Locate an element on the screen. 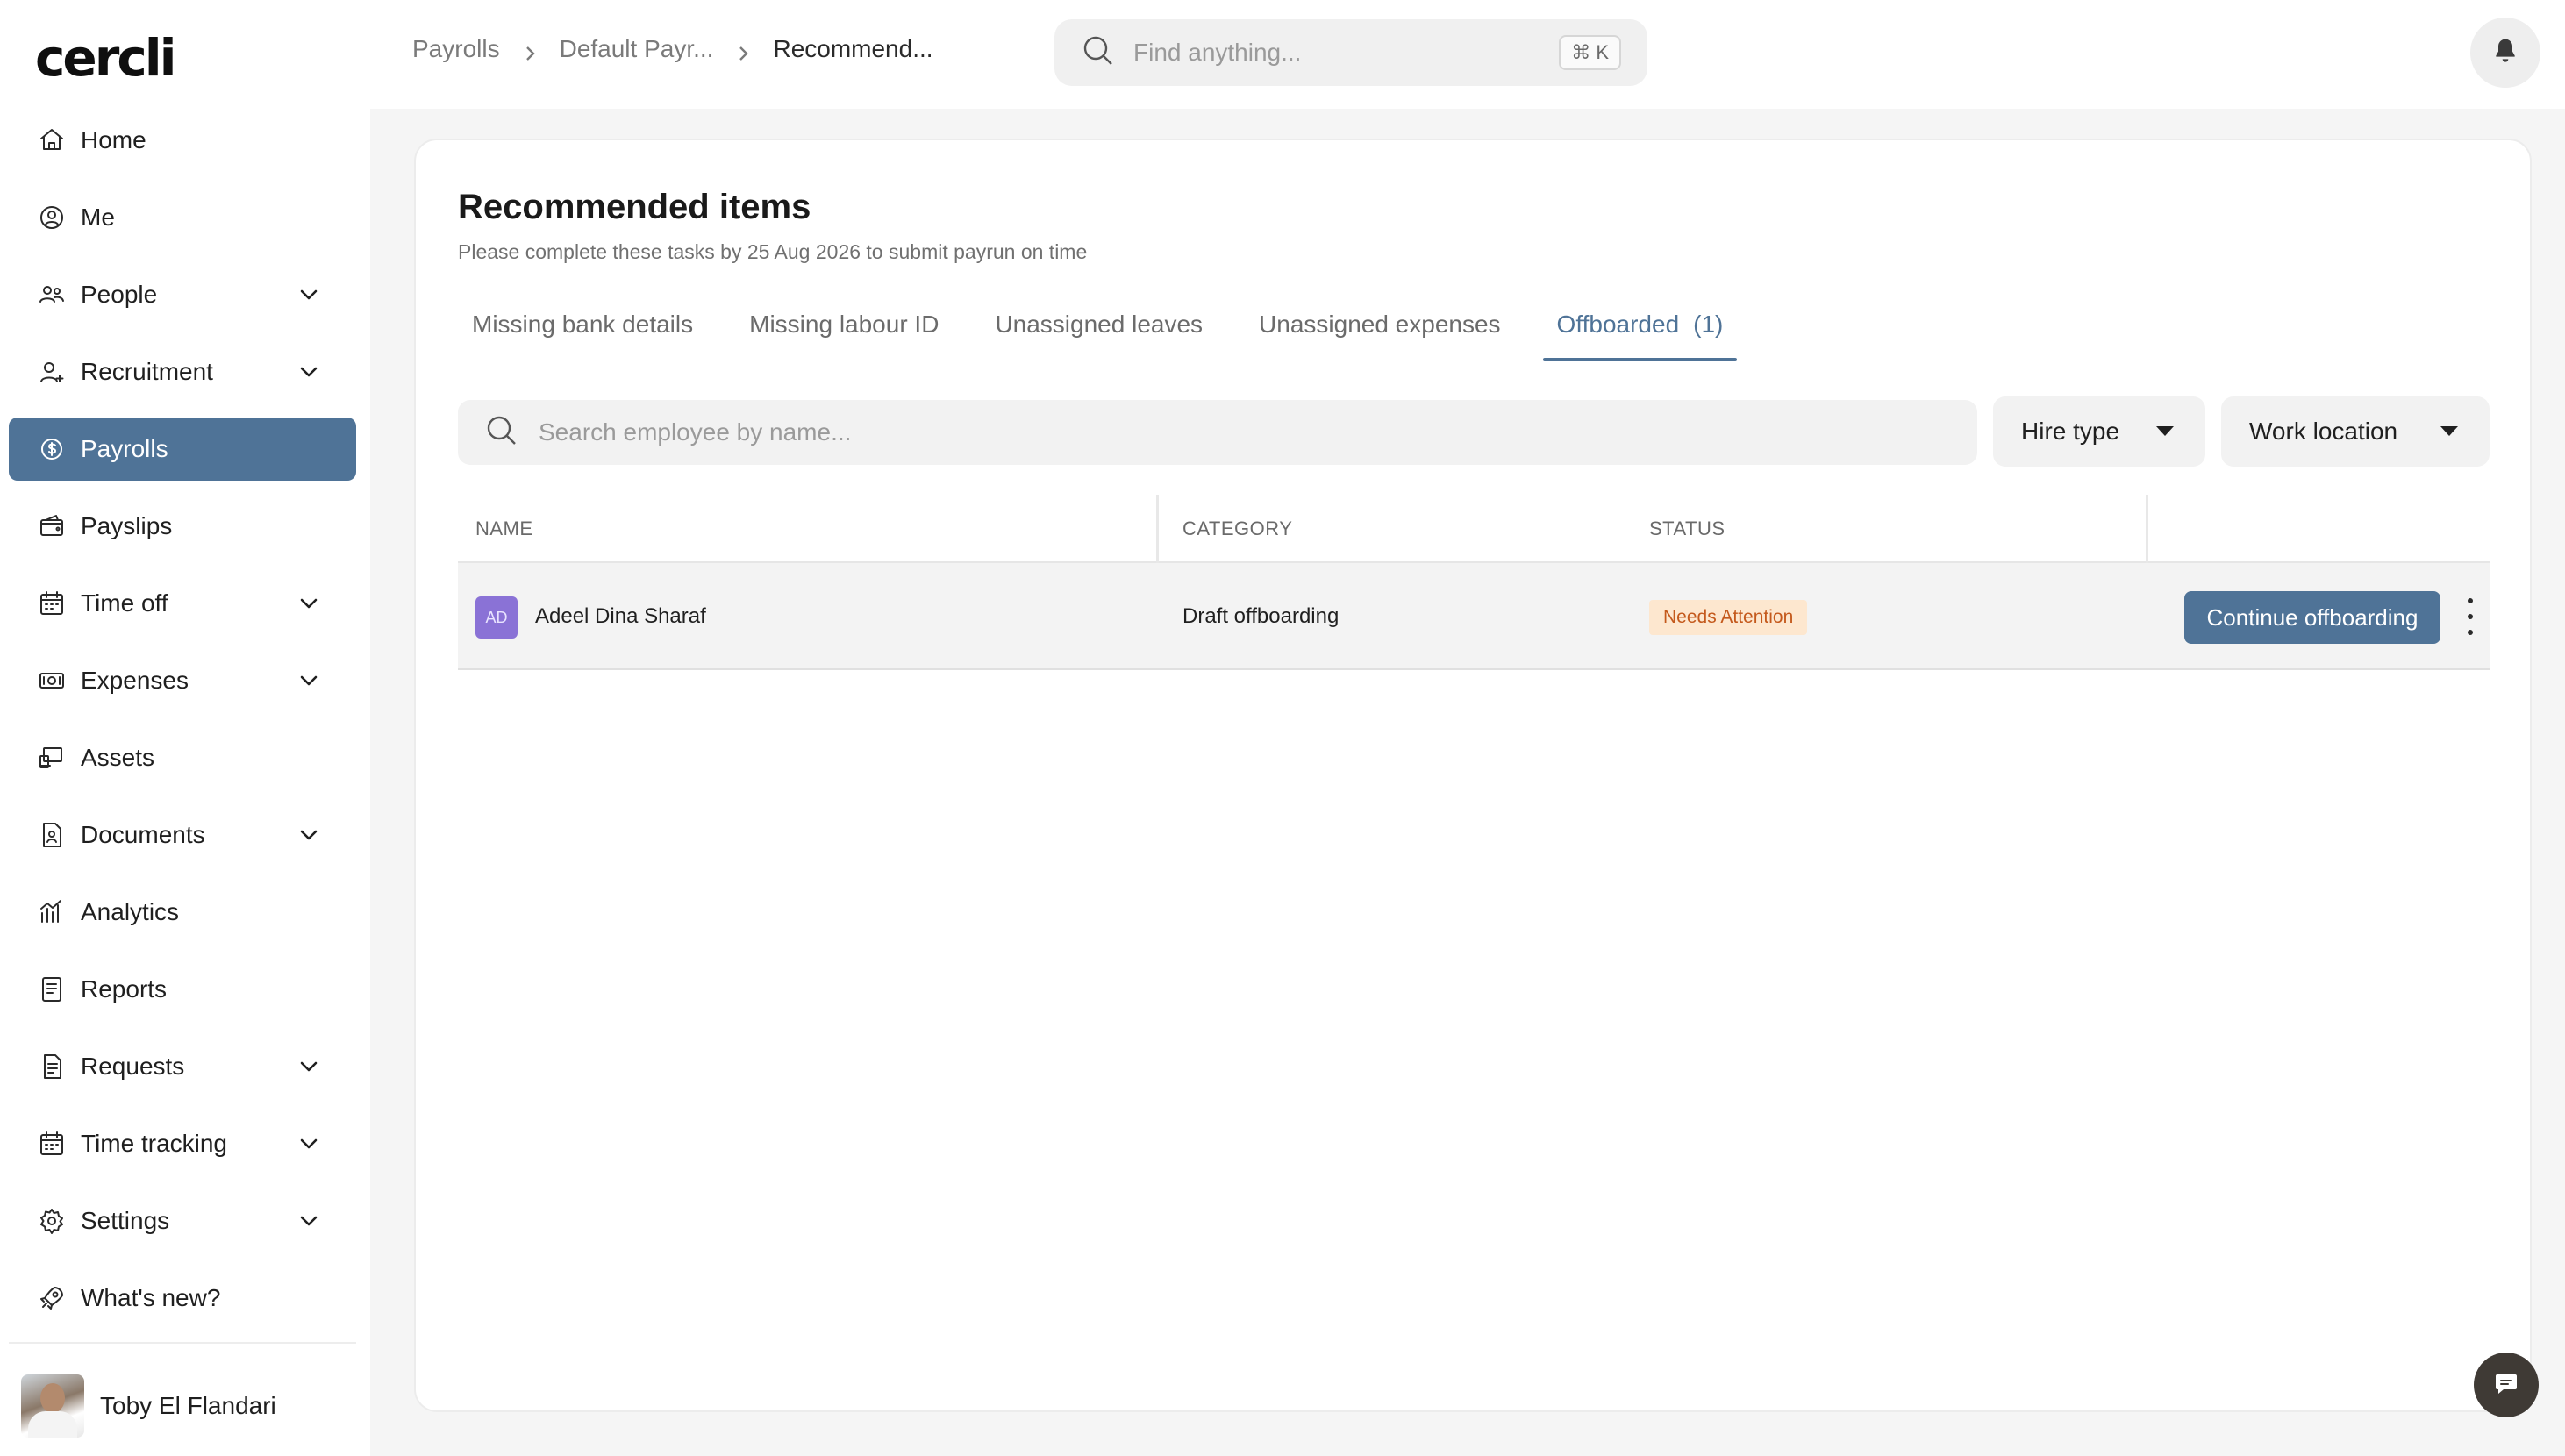 The width and height of the screenshot is (2565, 1456). employee-name: Adeel Dina Sharaf is located at coordinates (620, 616).